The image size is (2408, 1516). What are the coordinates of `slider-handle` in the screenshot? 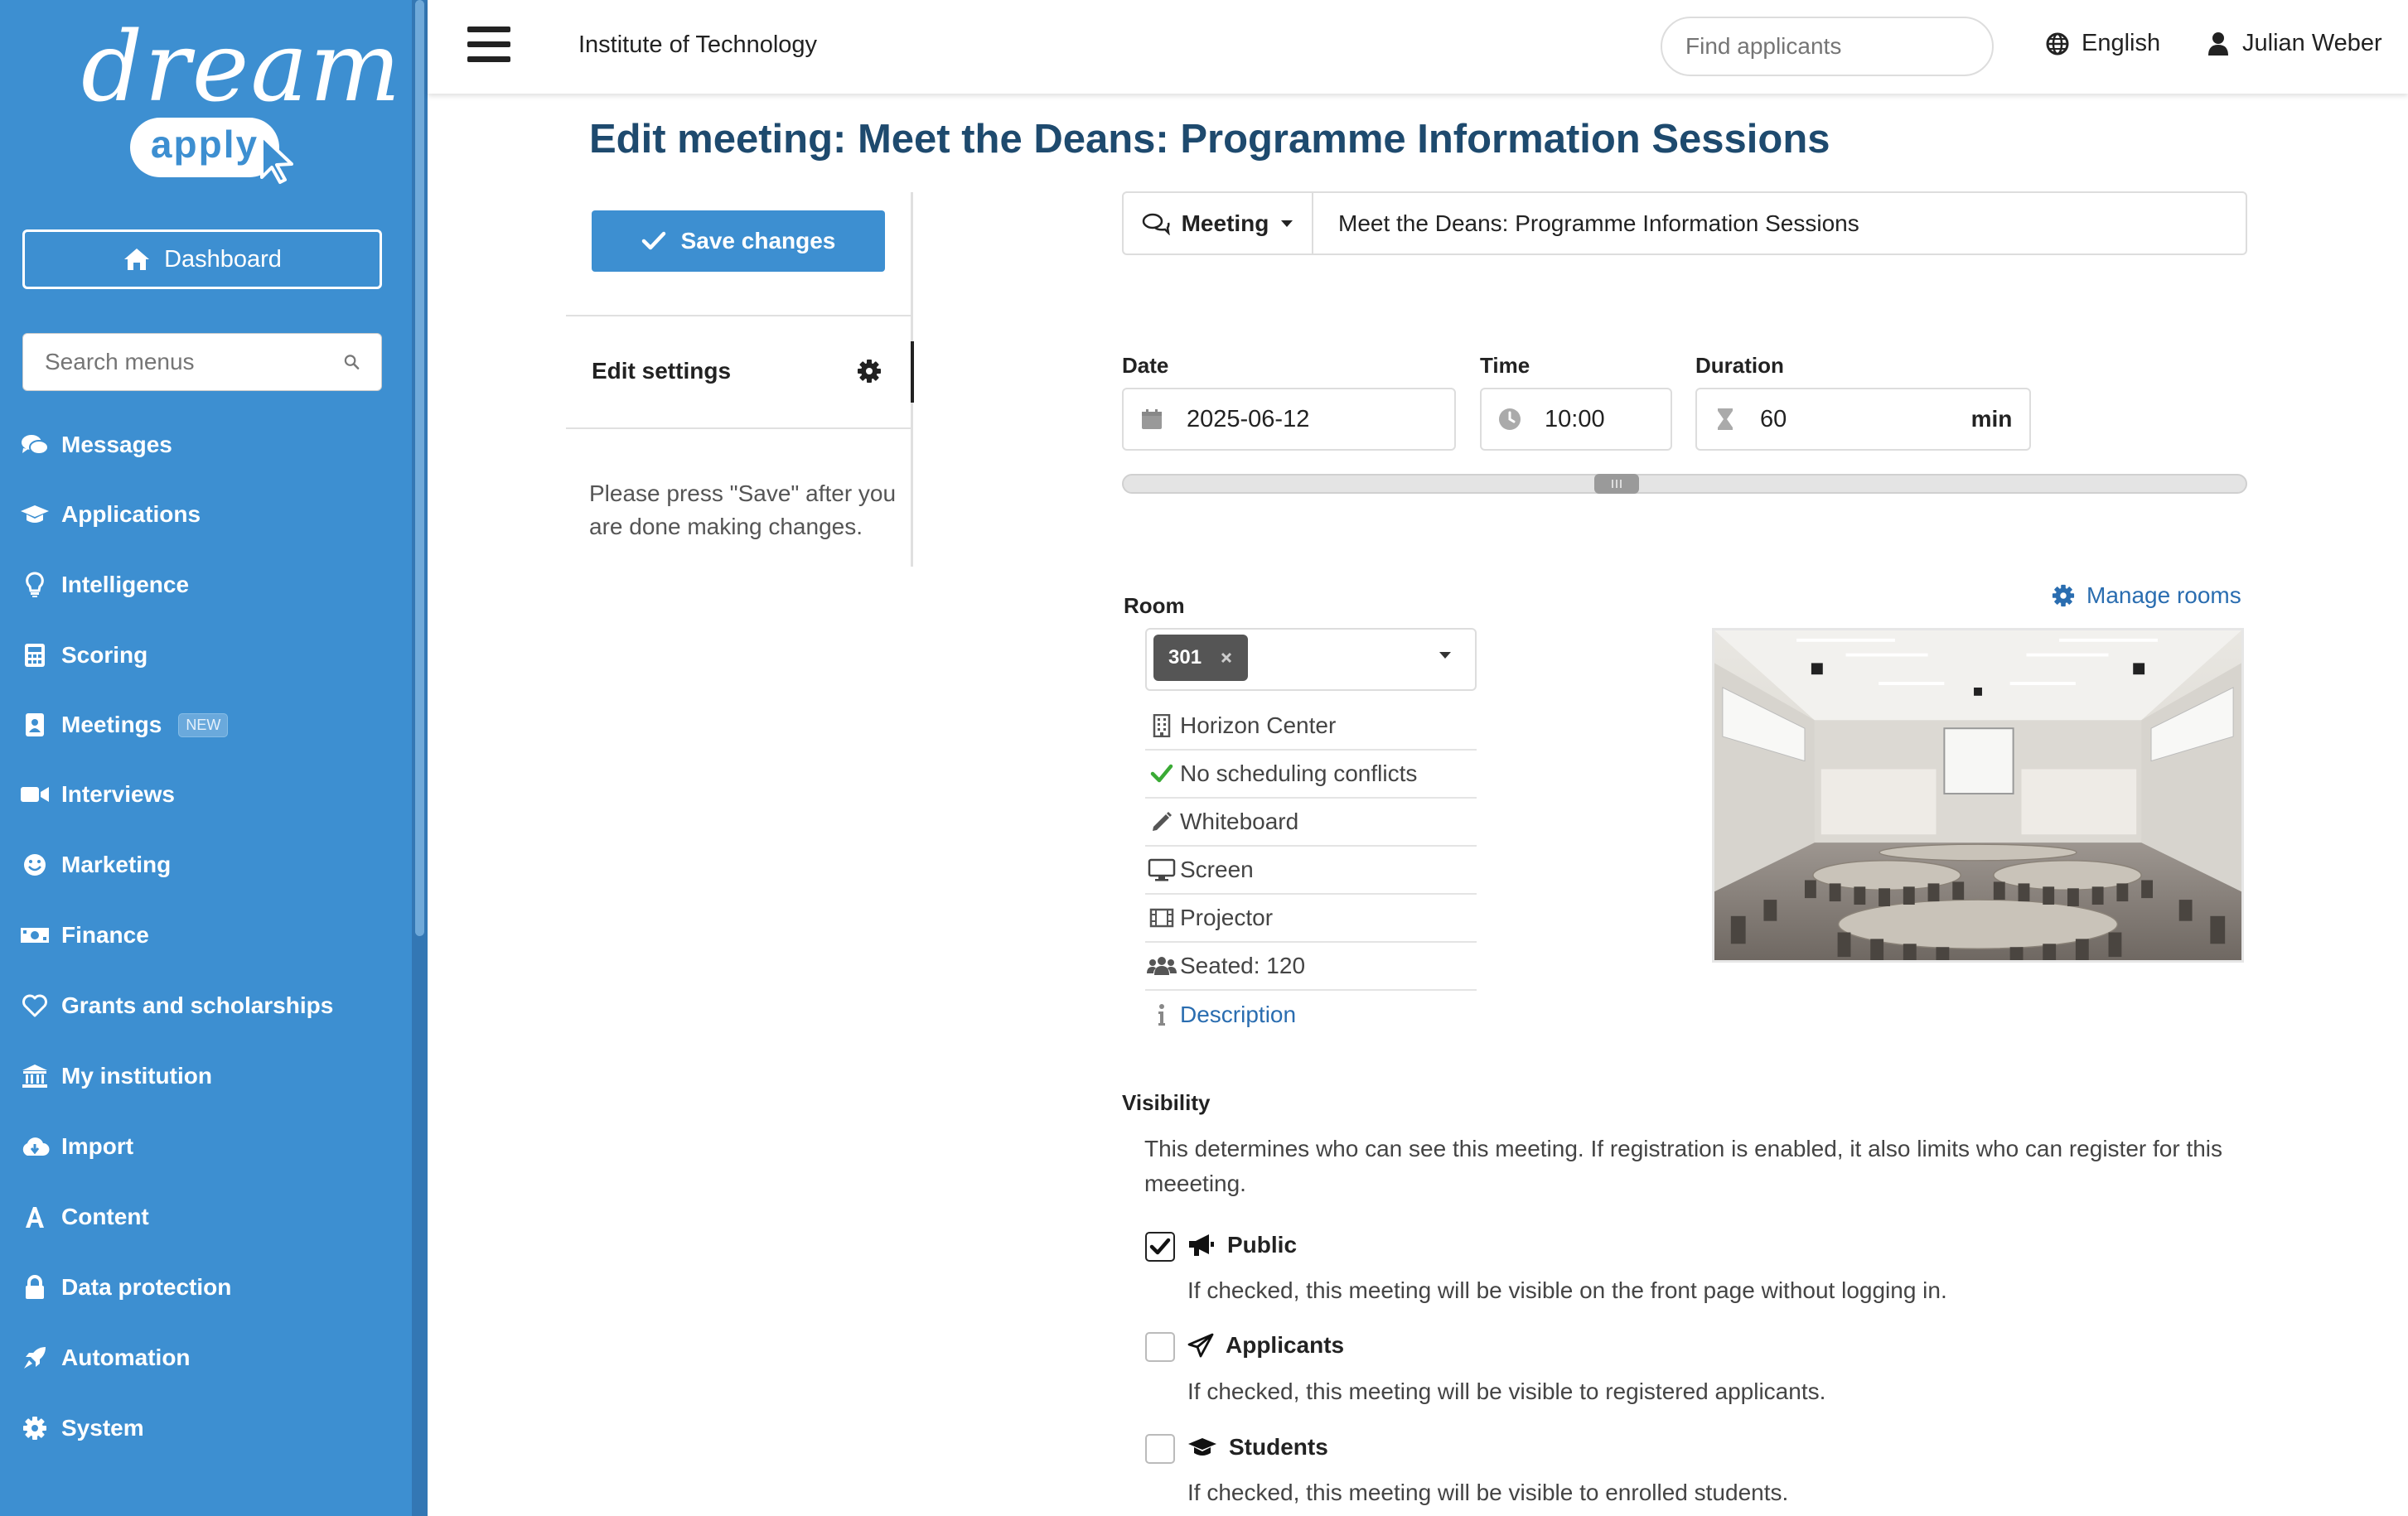 It's located at (1616, 484).